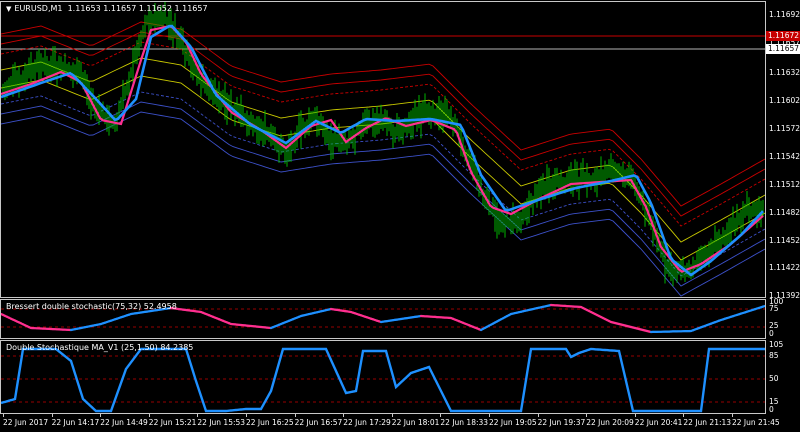 The height and width of the screenshot is (432, 800). Describe the element at coordinates (774, 378) in the screenshot. I see `double-stochastic-axis-label: 50` at that location.